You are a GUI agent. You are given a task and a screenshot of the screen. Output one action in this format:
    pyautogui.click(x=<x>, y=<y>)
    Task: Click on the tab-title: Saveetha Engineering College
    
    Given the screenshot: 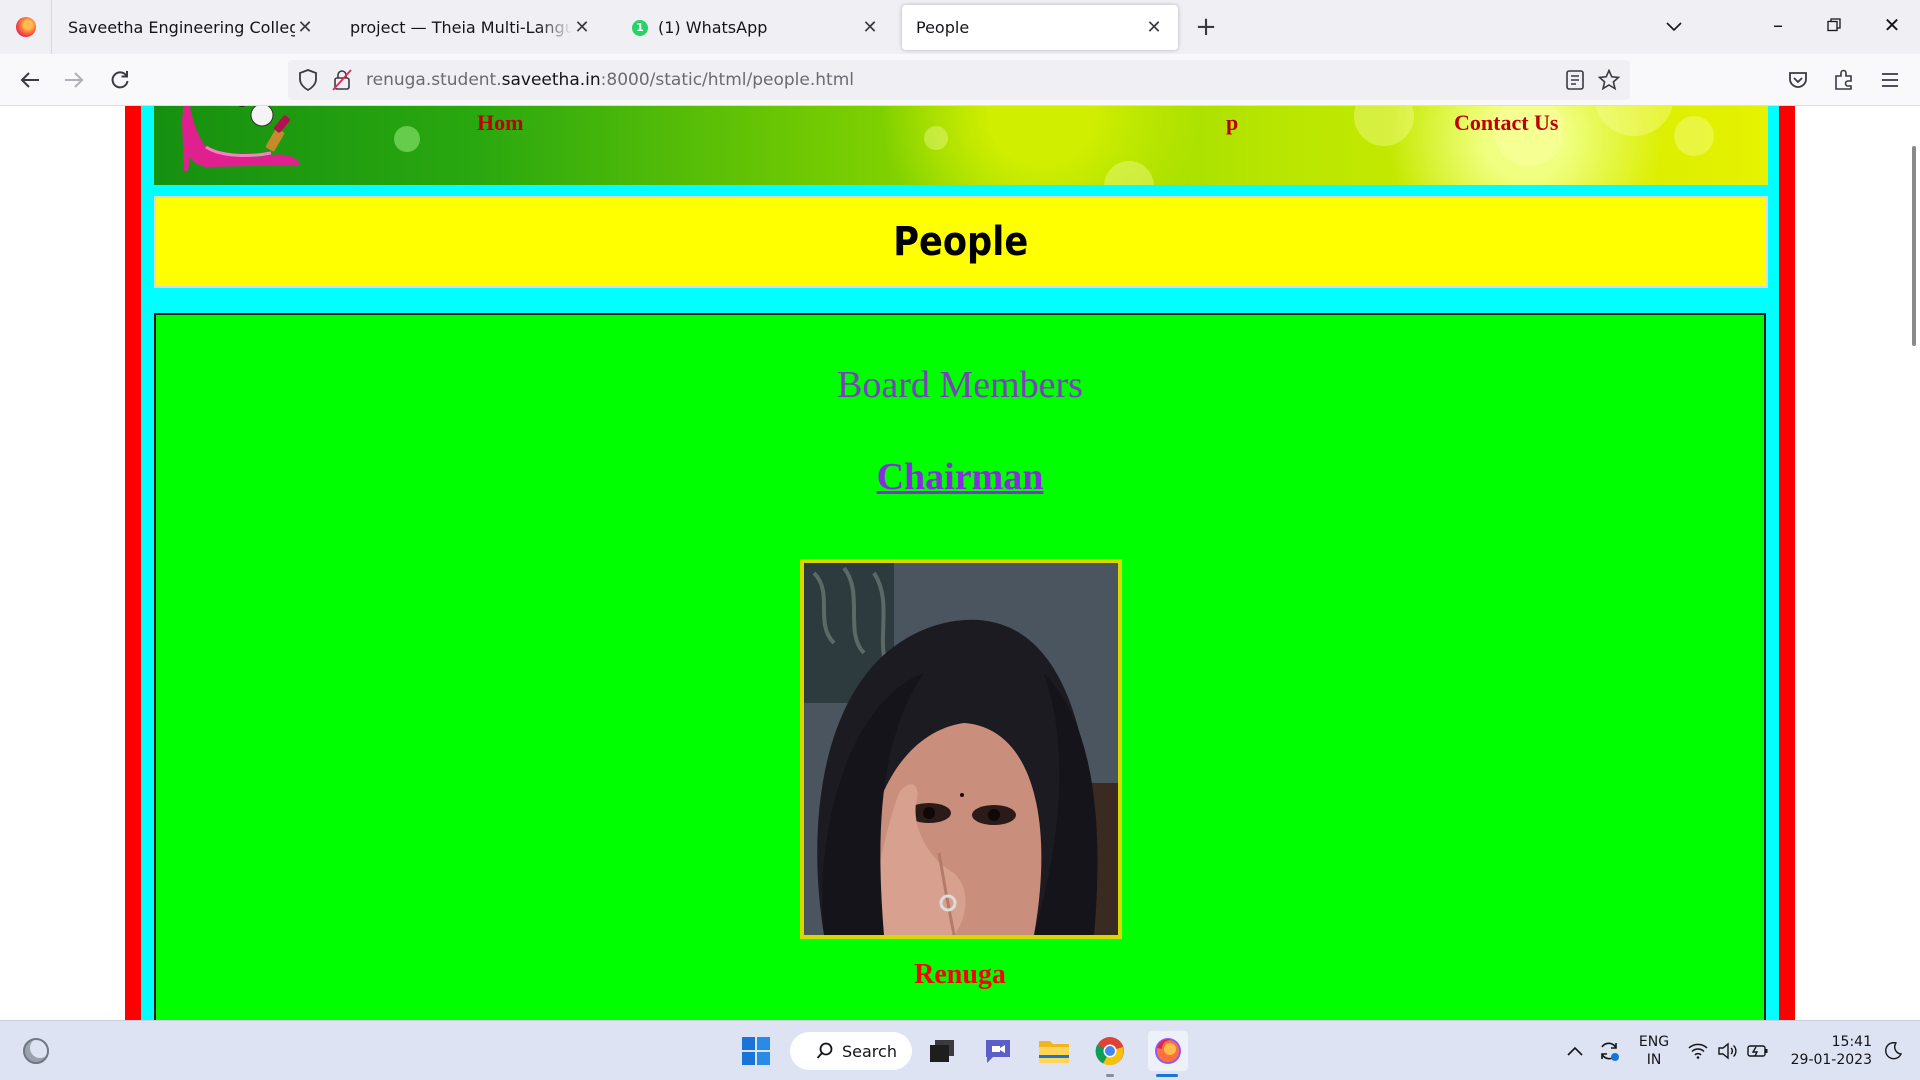 What is the action you would take?
    pyautogui.click(x=181, y=27)
    